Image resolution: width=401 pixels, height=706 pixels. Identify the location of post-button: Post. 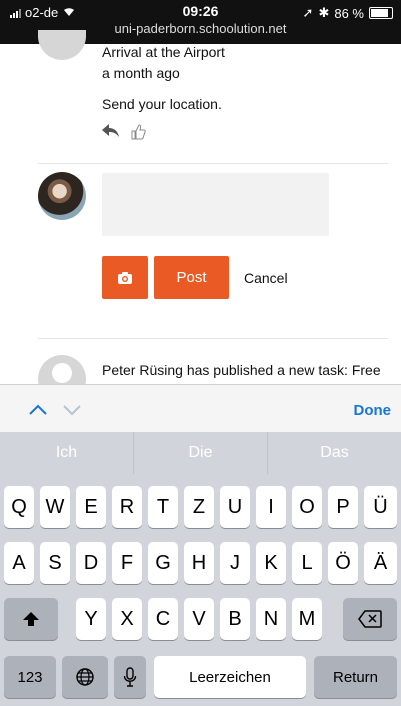
(191, 277).